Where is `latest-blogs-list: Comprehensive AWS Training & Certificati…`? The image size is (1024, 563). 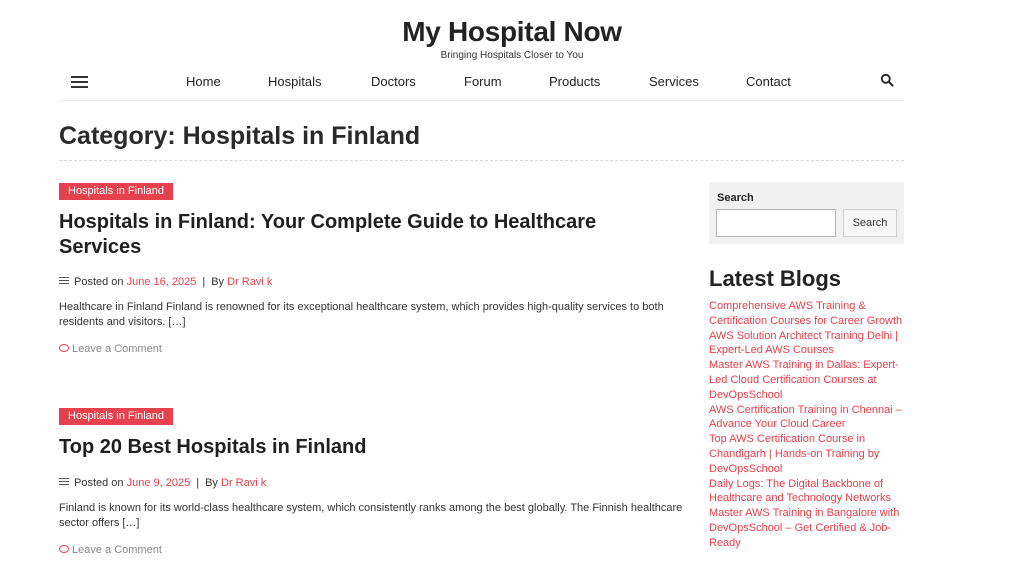
latest-blogs-list: Comprehensive AWS Training & Certificati… is located at coordinates (809, 425).